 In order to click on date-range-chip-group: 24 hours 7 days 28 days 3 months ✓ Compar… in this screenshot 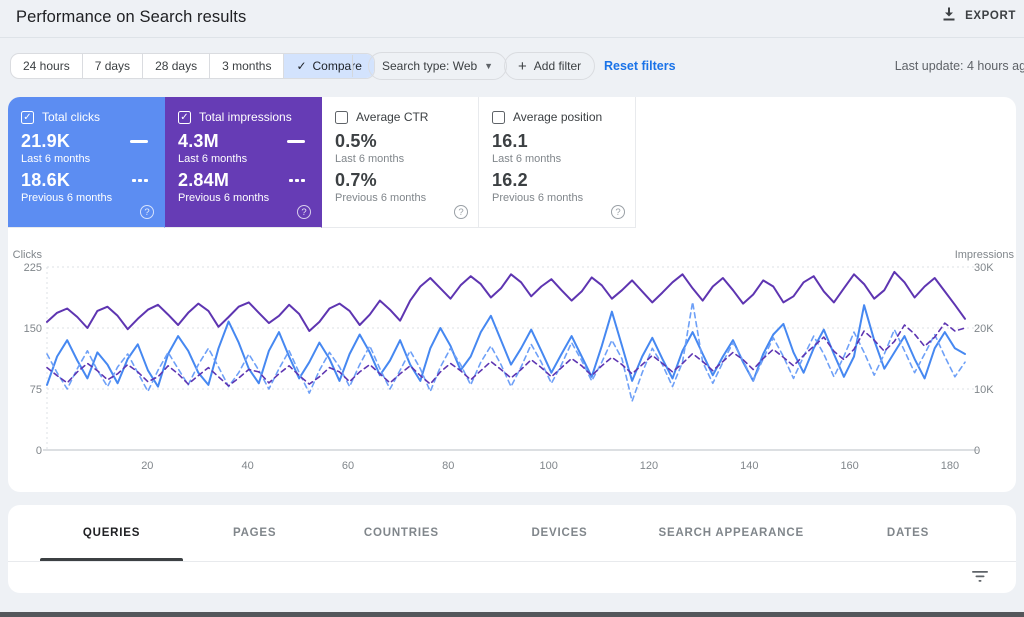, I will do `click(192, 66)`.